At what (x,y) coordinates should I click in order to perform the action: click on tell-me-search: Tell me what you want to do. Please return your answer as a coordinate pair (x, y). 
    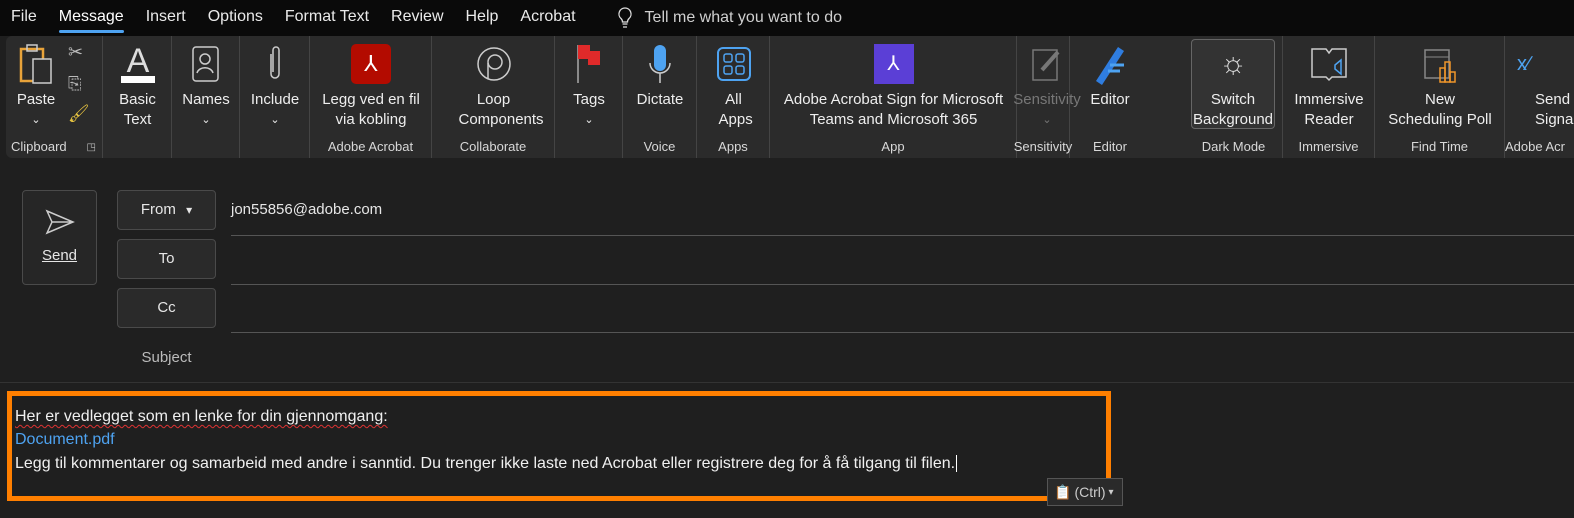
    Looking at the image, I should click on (729, 18).